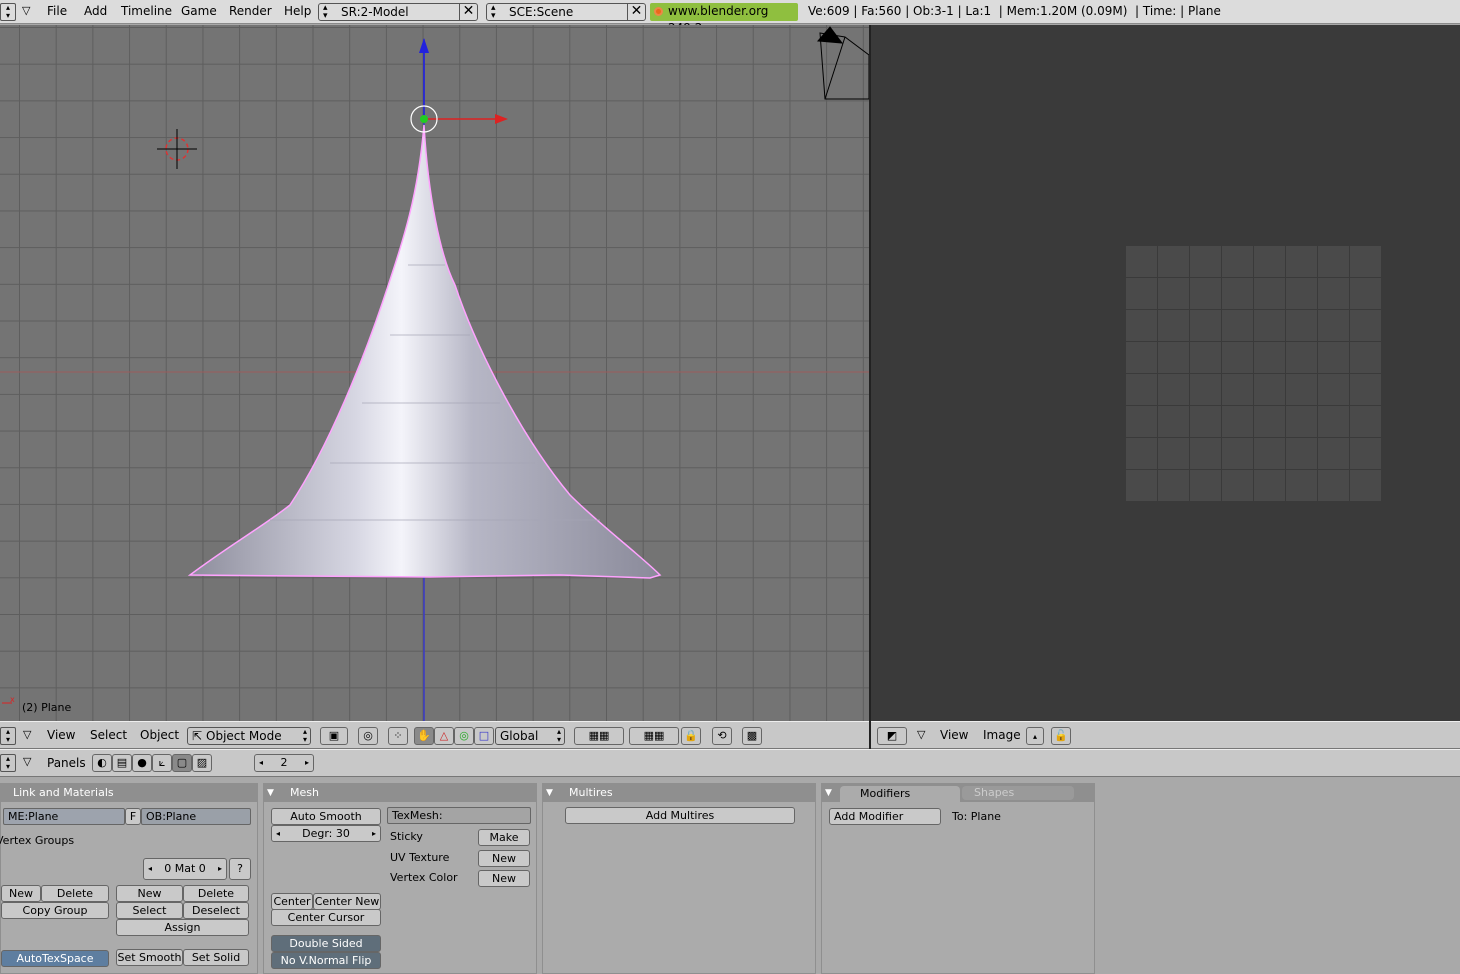  What do you see at coordinates (326, 943) in the screenshot?
I see `double-sided-toggle: Double Sided` at bounding box center [326, 943].